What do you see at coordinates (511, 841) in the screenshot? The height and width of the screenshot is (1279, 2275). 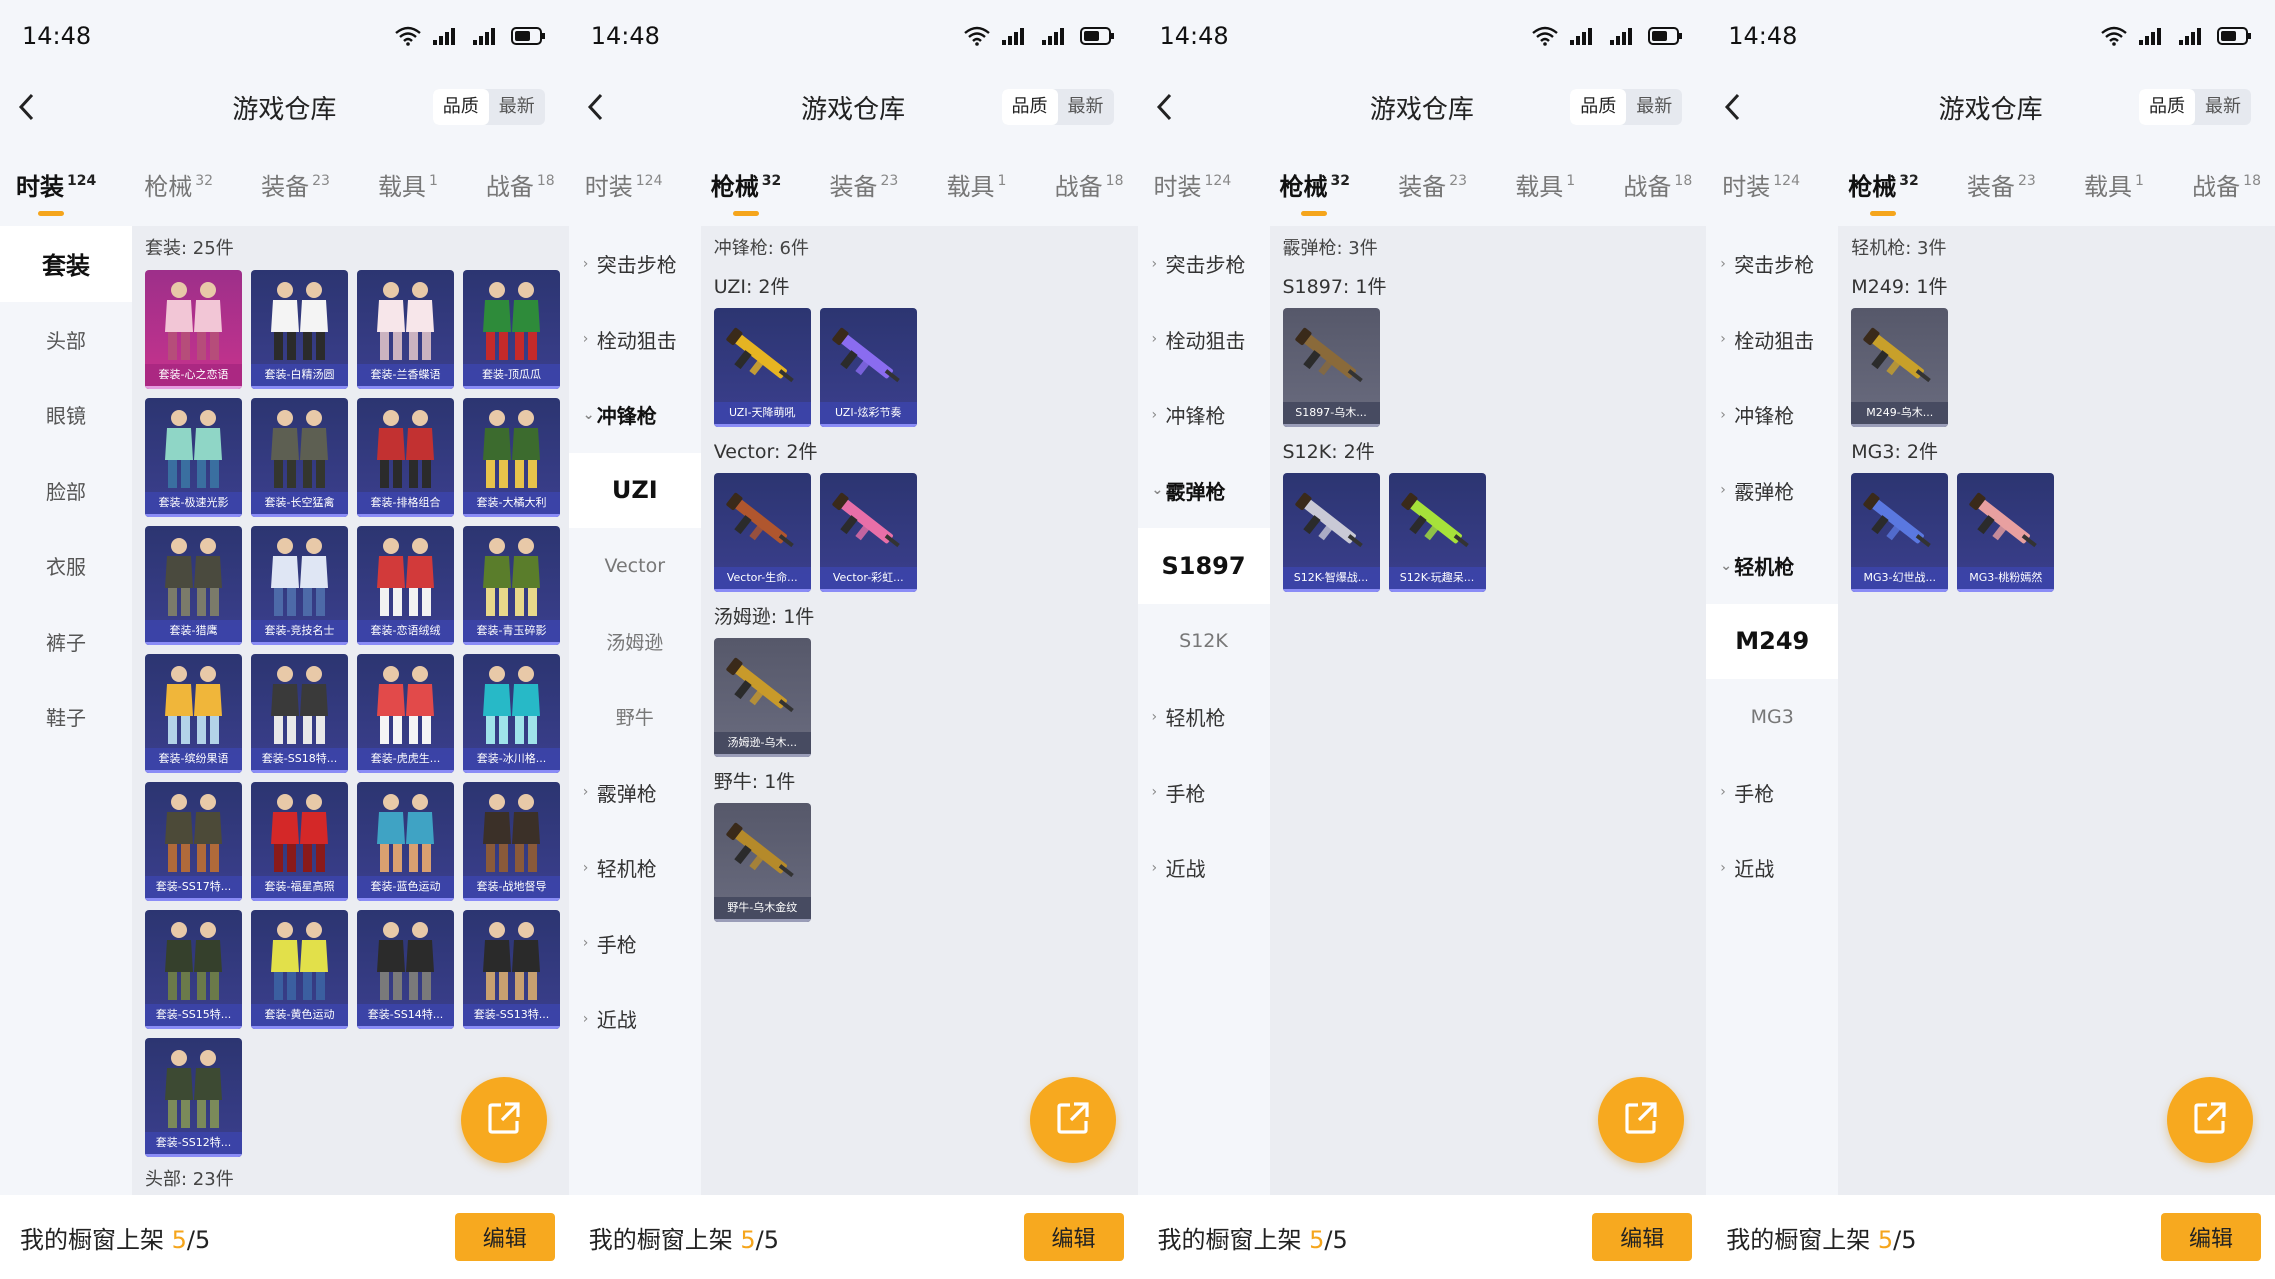 I see `item-card: 套装-战地督导` at bounding box center [511, 841].